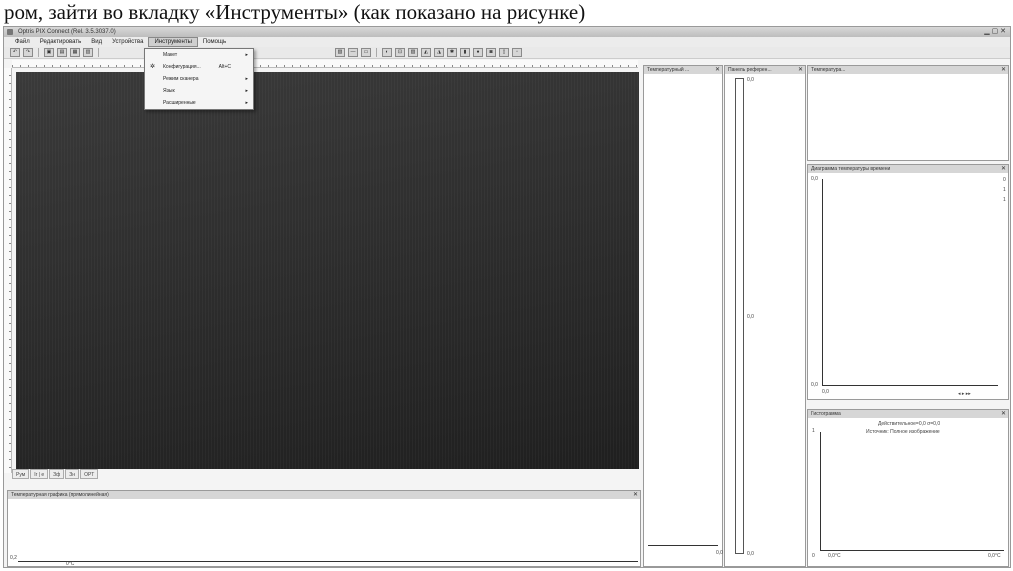 The image size is (1013, 571). I want to click on right-tick-0: 0, so click(1004, 180).